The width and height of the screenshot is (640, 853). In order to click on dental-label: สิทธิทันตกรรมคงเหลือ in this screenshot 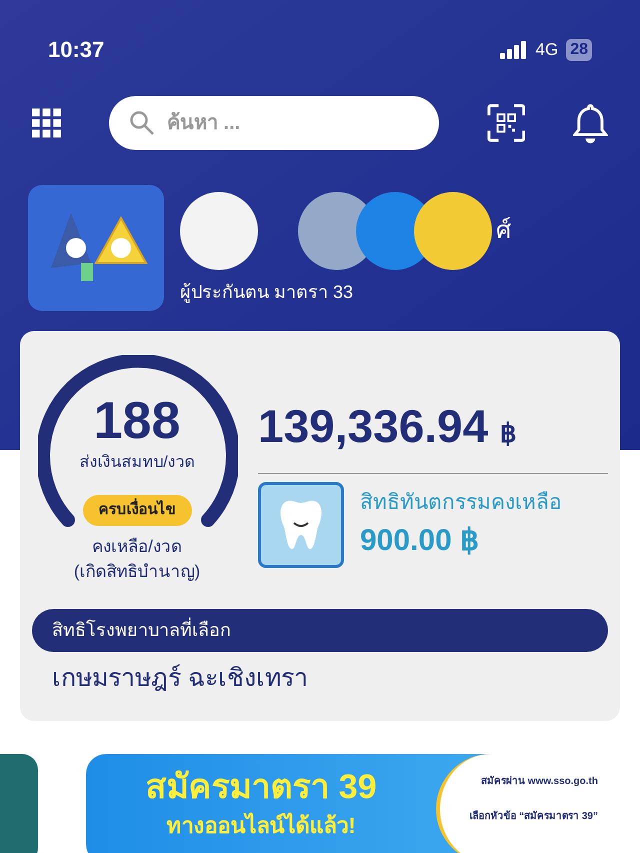, I will do `click(461, 503)`.